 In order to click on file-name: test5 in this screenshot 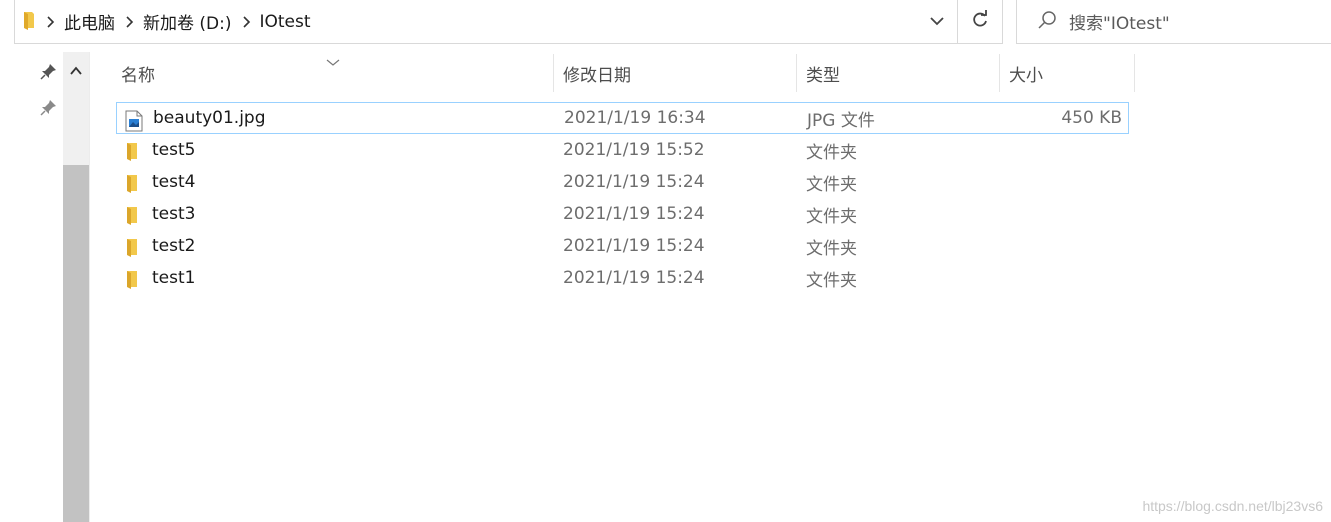, I will do `click(174, 150)`.